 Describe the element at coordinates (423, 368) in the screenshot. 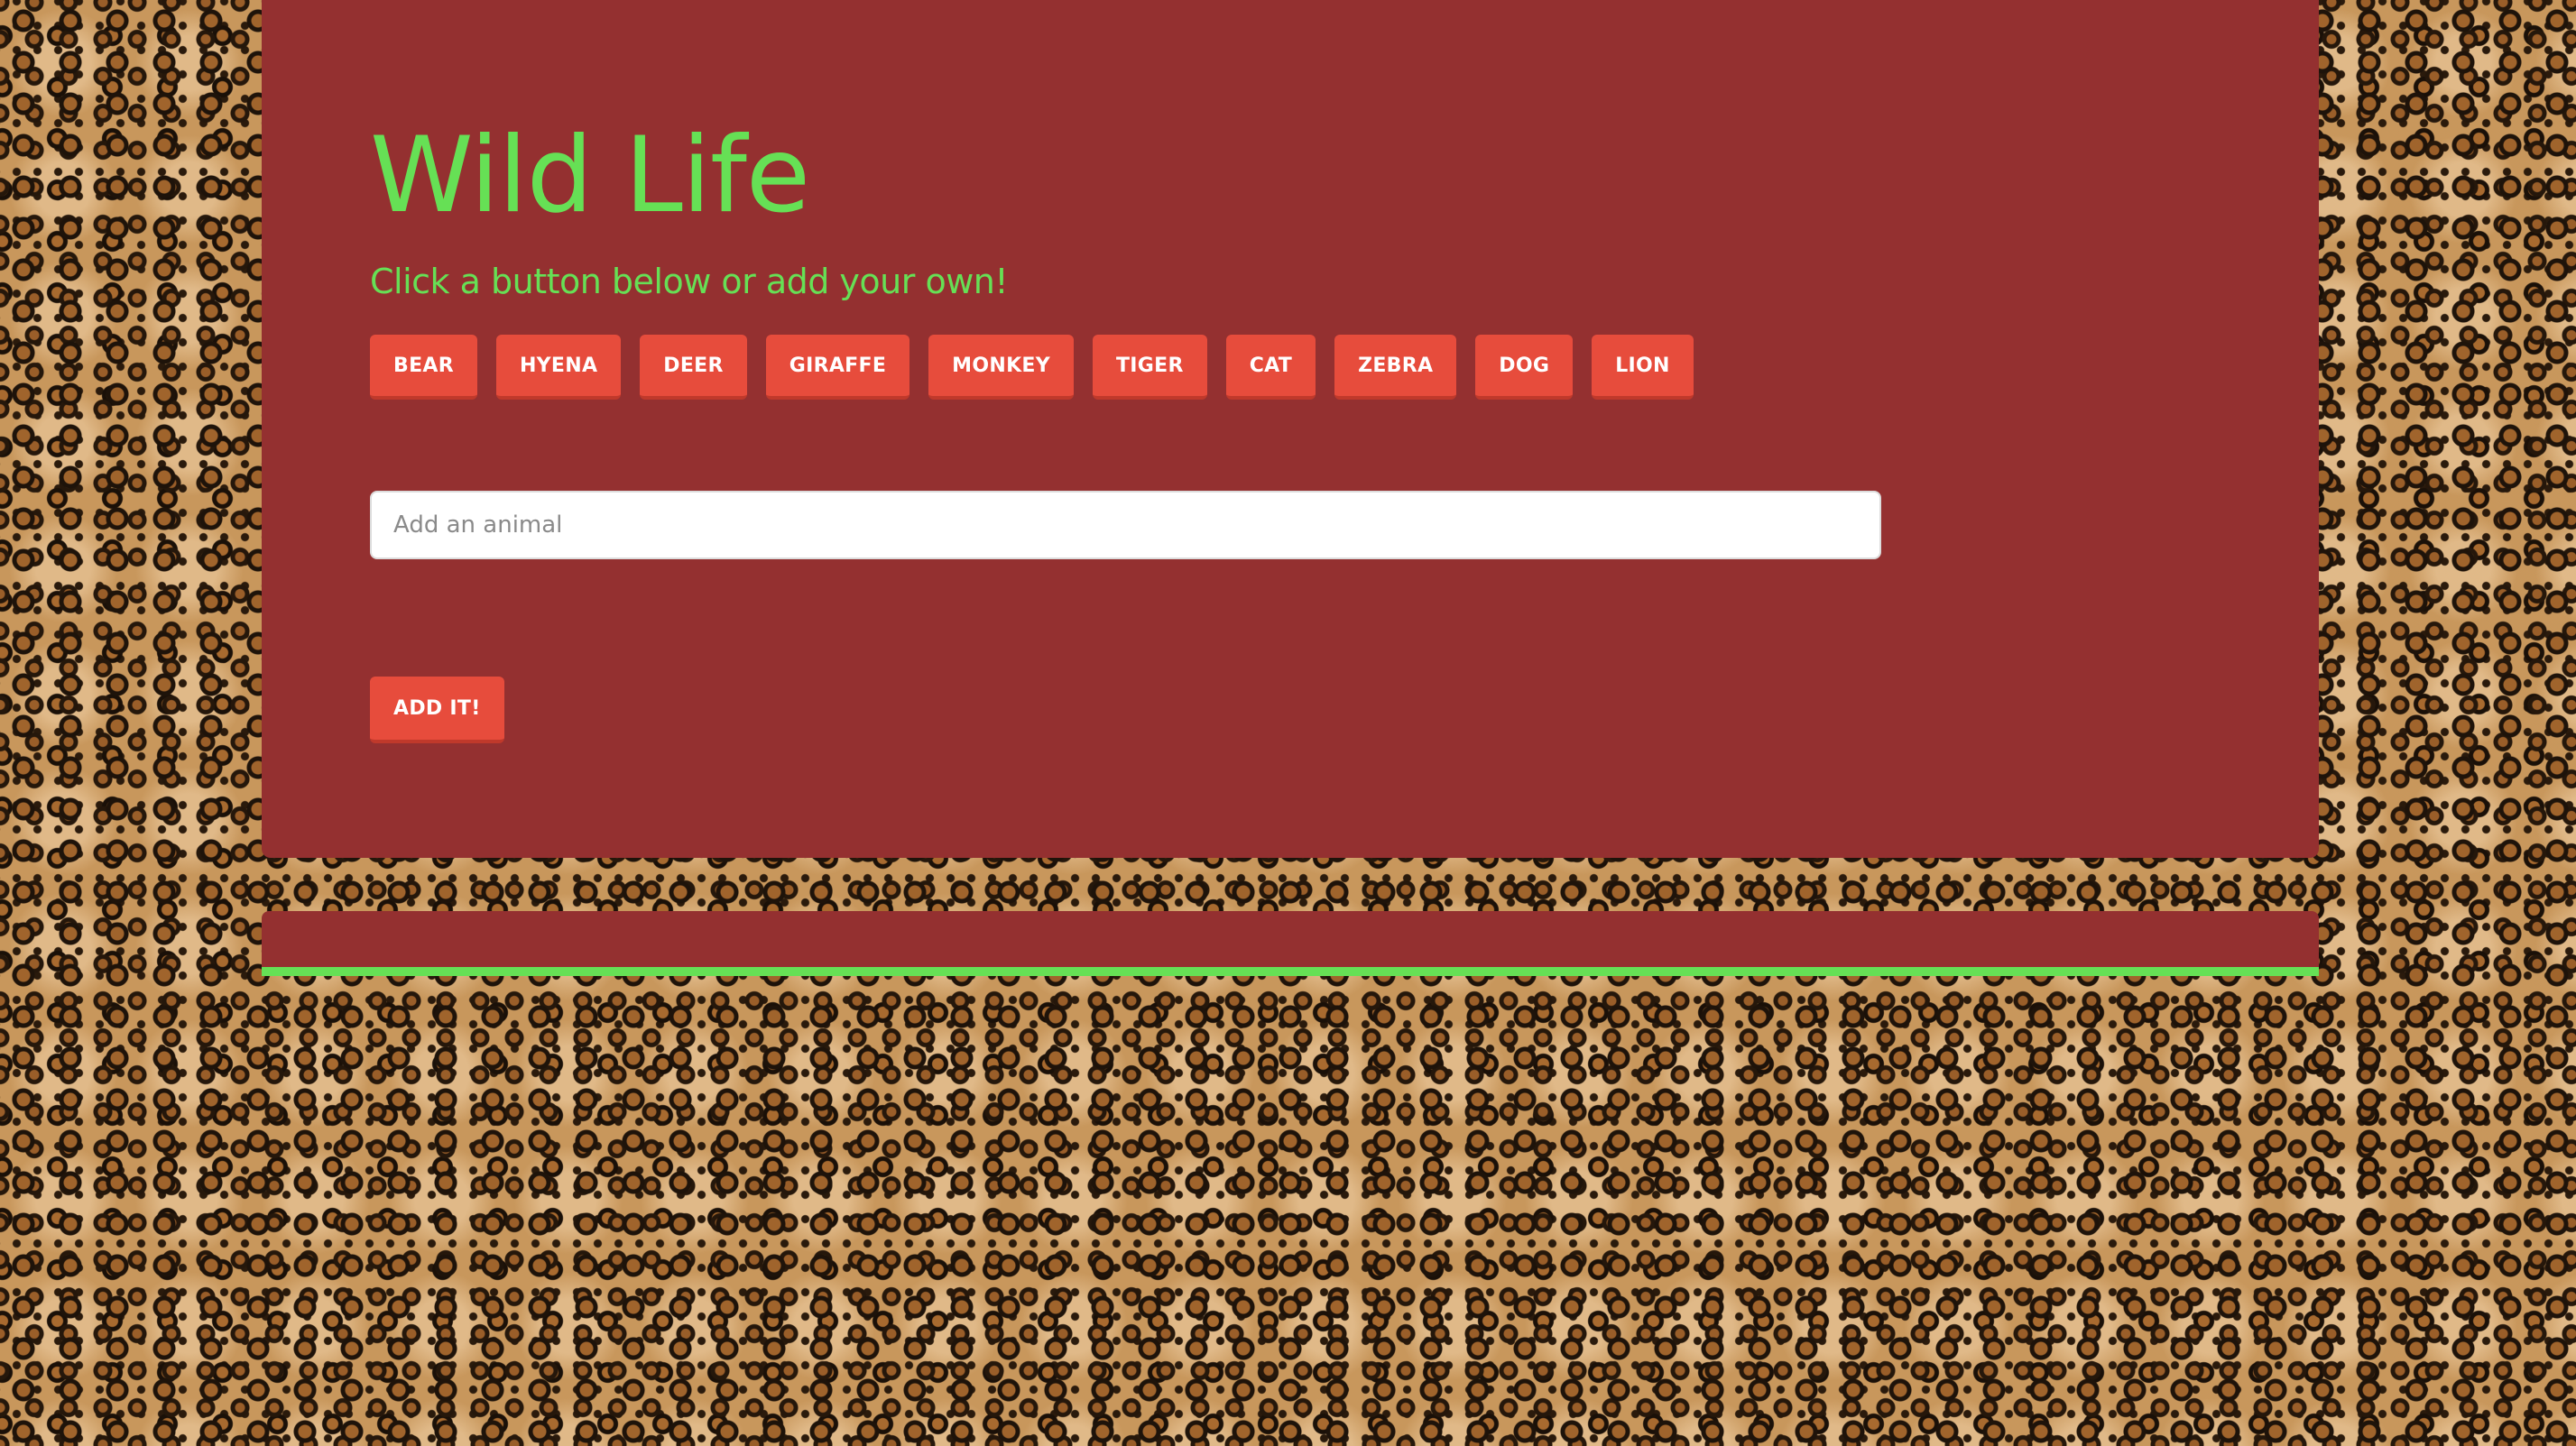

I see `animal-button-bear: BEAR` at that location.